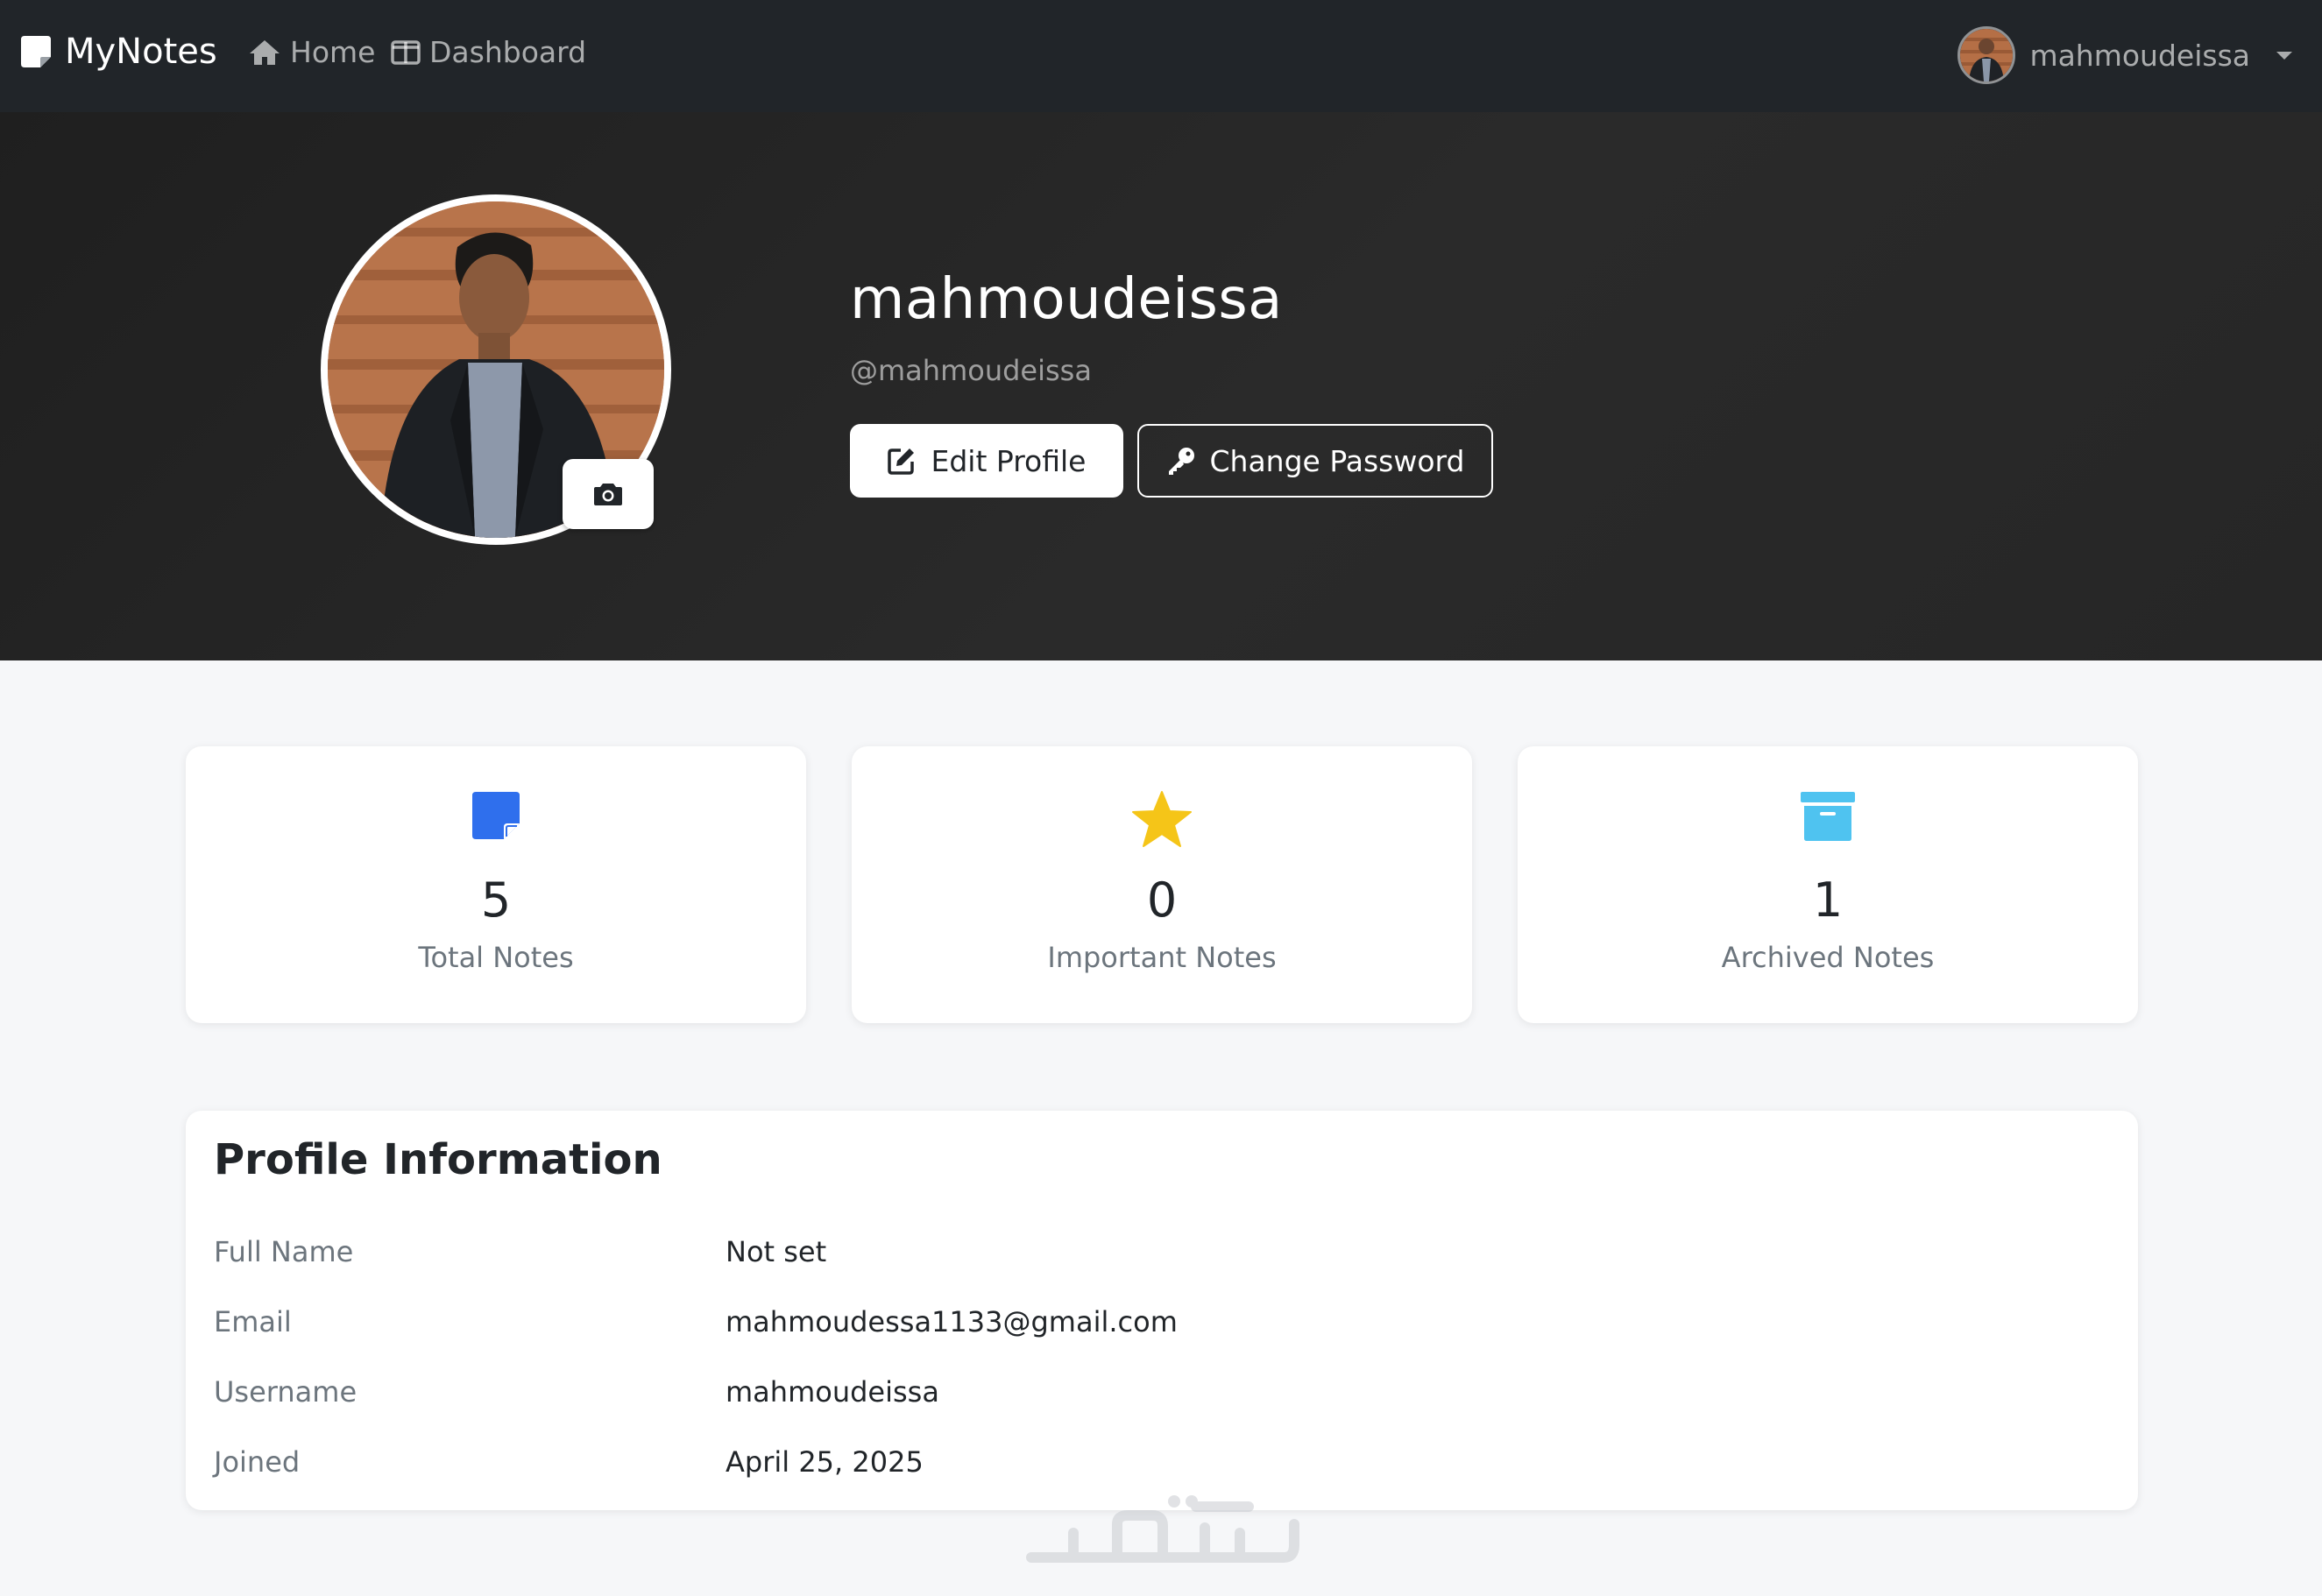 The height and width of the screenshot is (1596, 2322). I want to click on info-row-full-name: Full Name Not set, so click(1160, 1251).